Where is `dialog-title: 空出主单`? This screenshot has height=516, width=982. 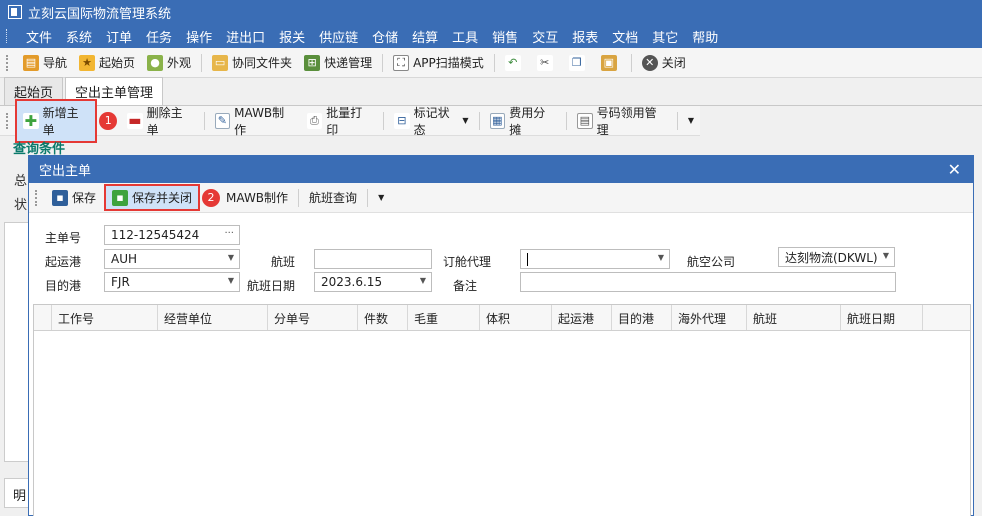 dialog-title: 空出主单 is located at coordinates (65, 171).